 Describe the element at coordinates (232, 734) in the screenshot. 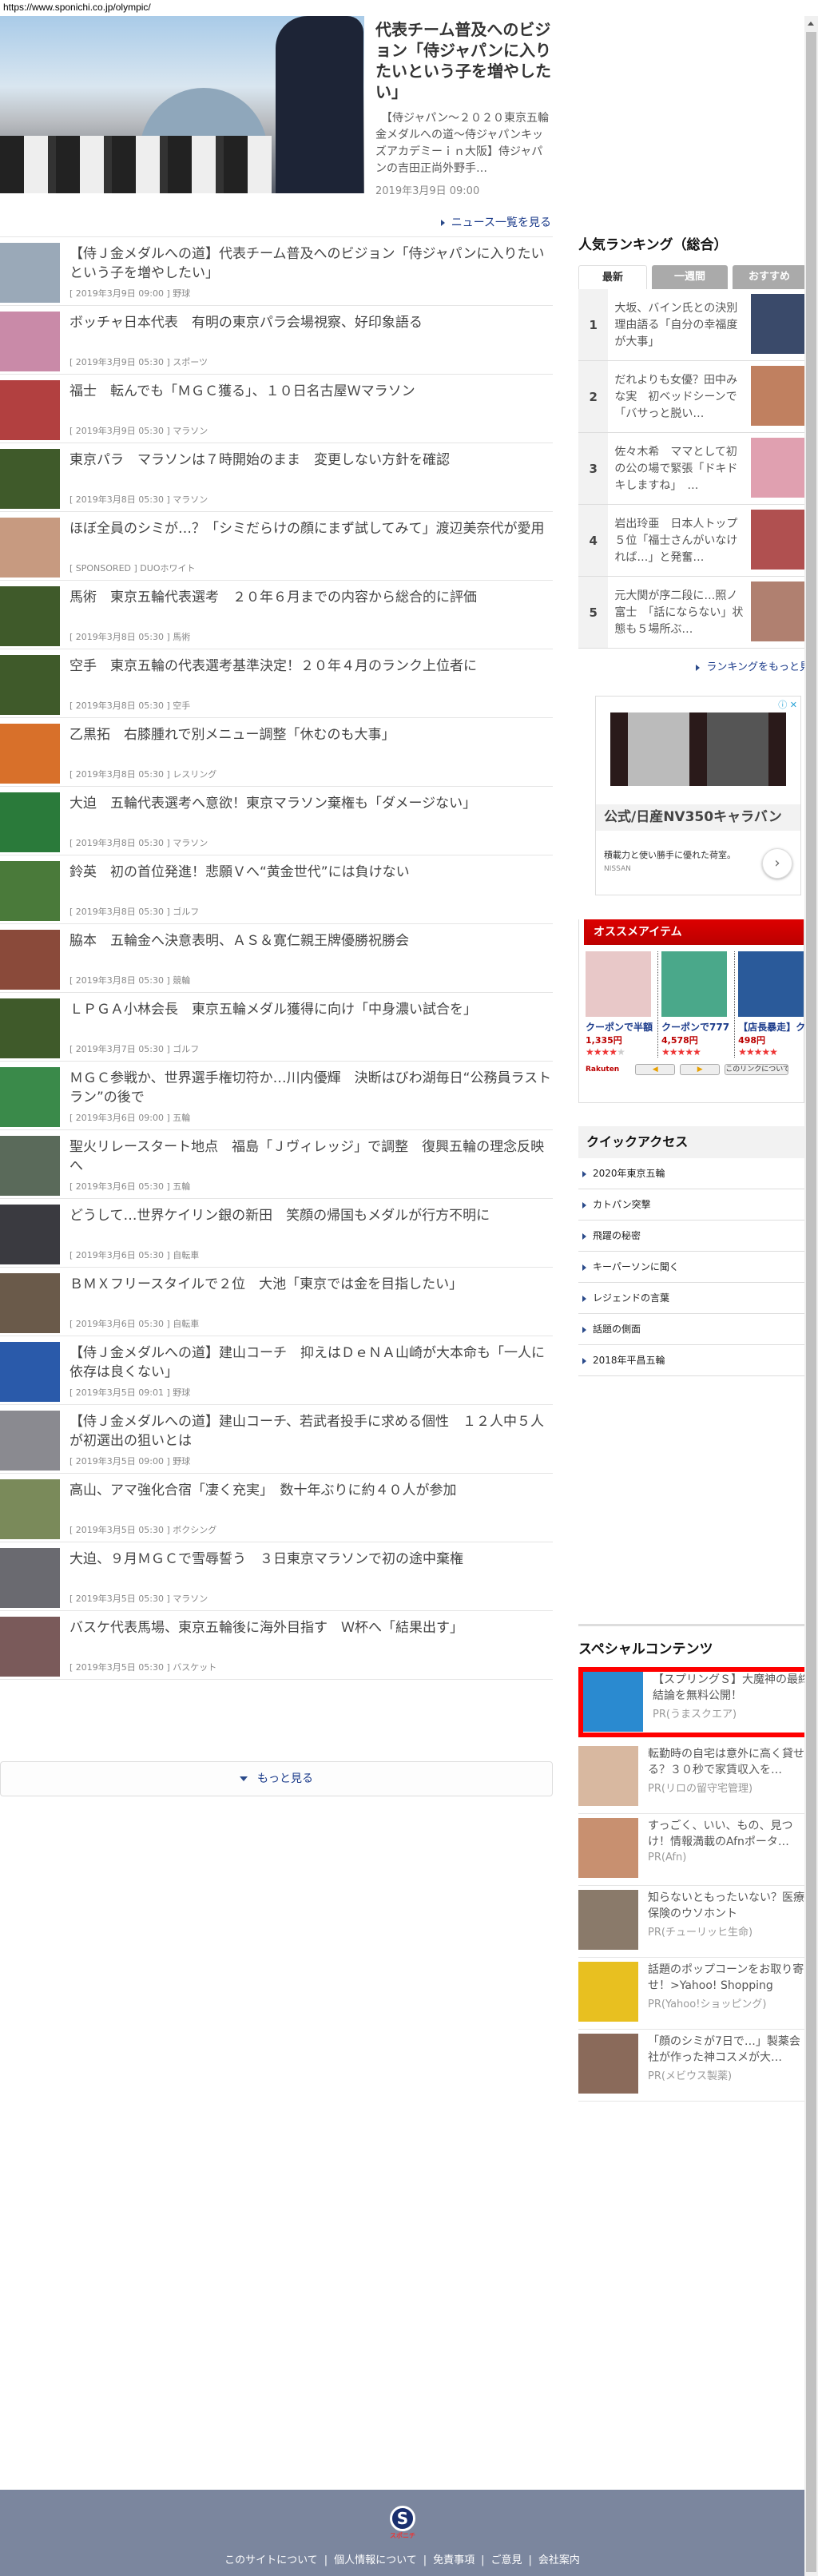

I see `news-title: 乙黒拓 右膝腫れで別メニュー調整「休むのも大事」` at that location.